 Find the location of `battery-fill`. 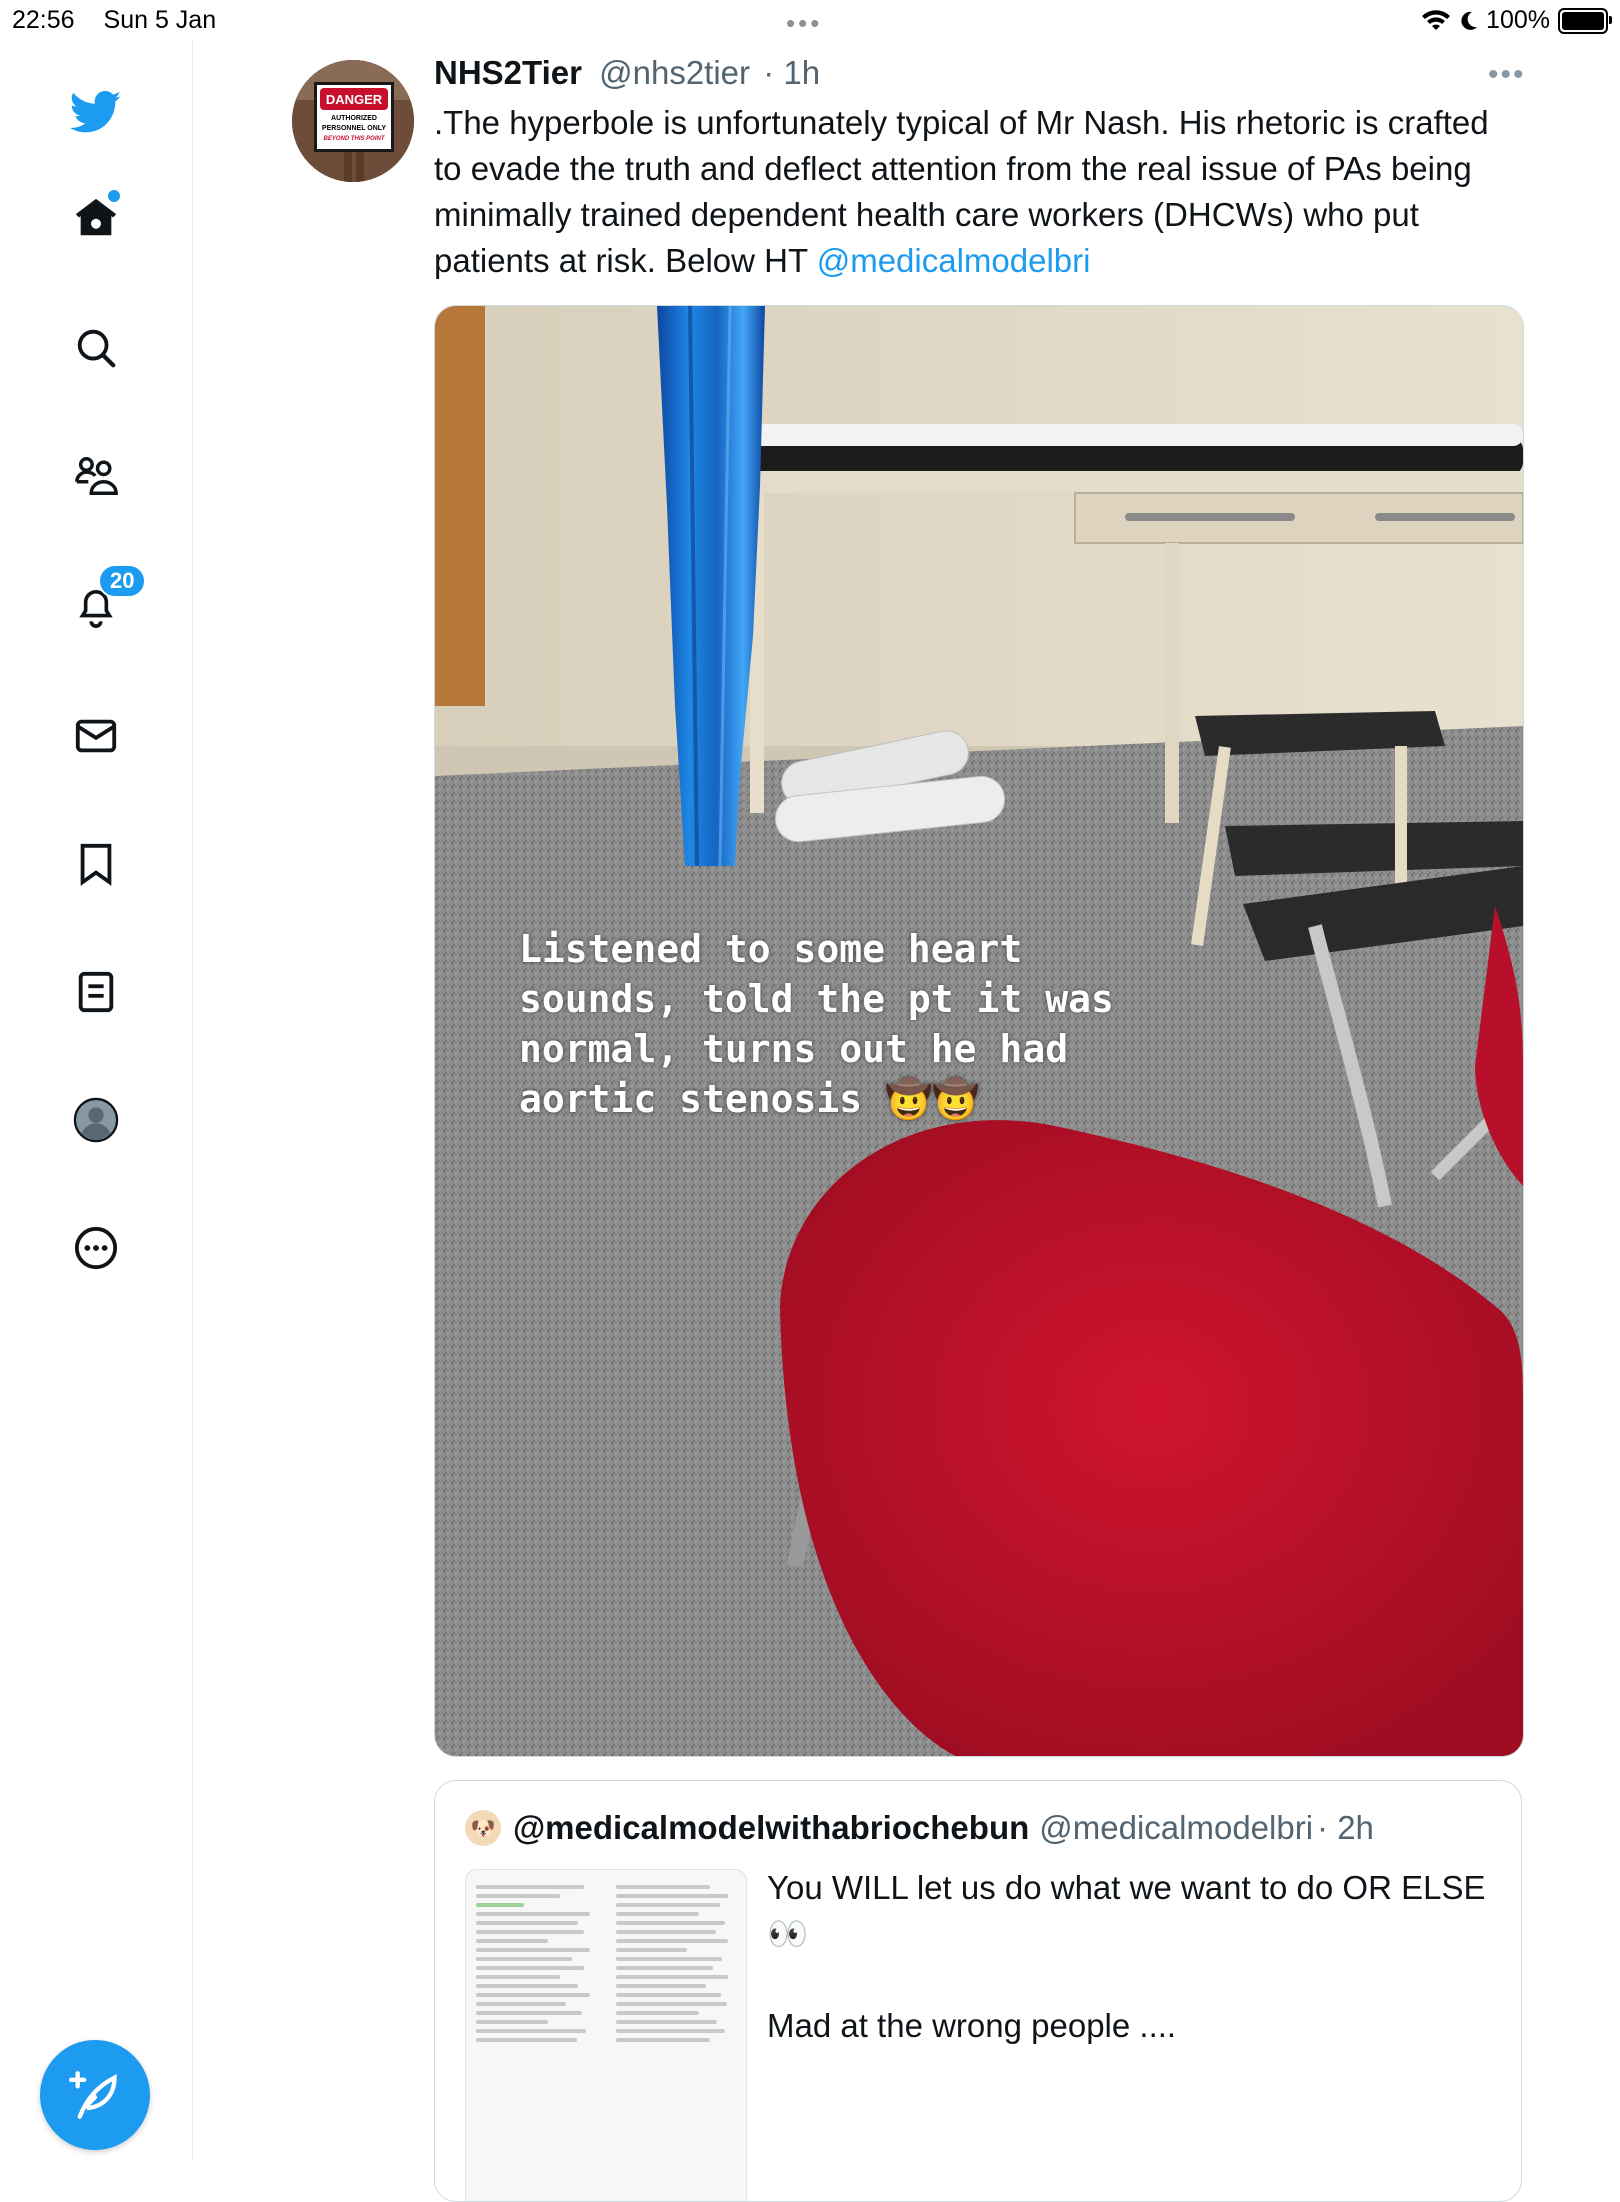

battery-fill is located at coordinates (1583, 20).